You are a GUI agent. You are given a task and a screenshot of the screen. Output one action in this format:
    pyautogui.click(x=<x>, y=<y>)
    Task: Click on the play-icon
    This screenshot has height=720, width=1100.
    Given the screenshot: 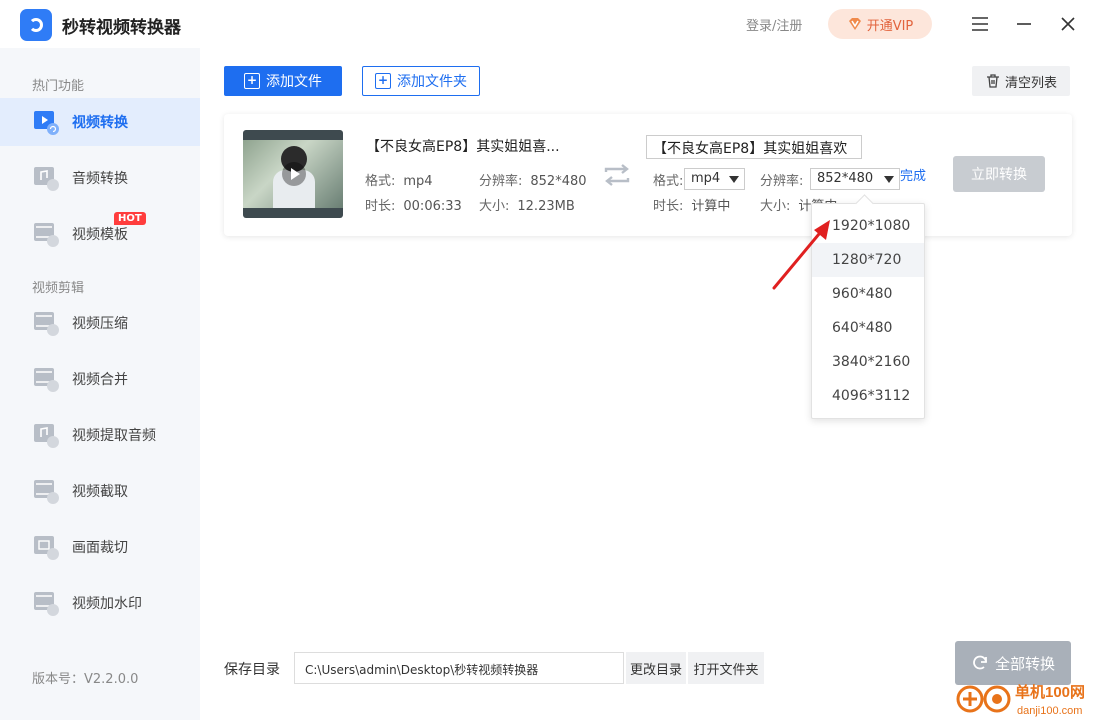 What is the action you would take?
    pyautogui.click(x=294, y=174)
    